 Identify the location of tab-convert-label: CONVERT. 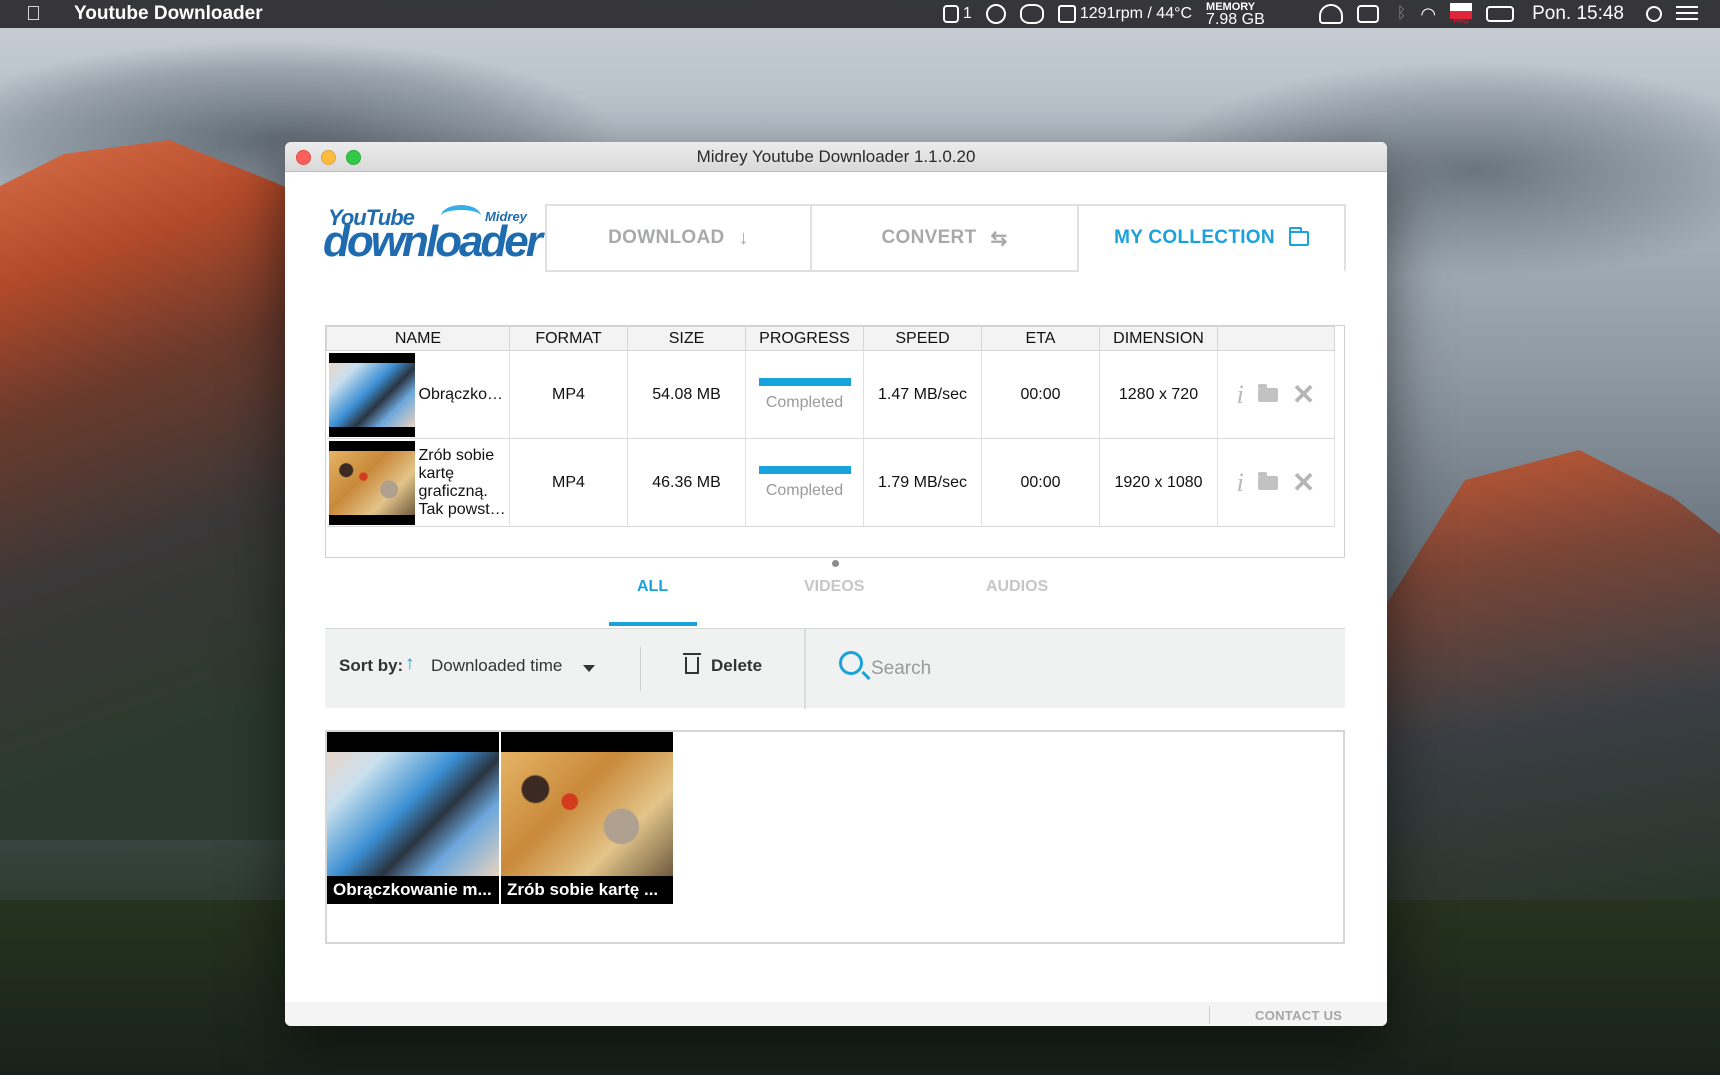
(929, 237).